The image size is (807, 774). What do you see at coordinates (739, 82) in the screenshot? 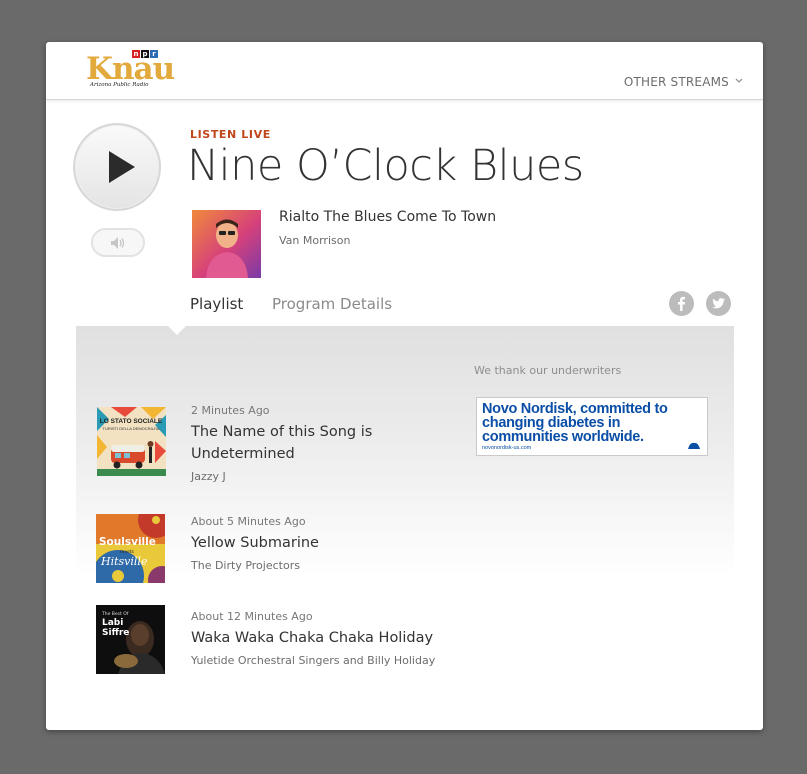
I see `chevron-down-icon` at bounding box center [739, 82].